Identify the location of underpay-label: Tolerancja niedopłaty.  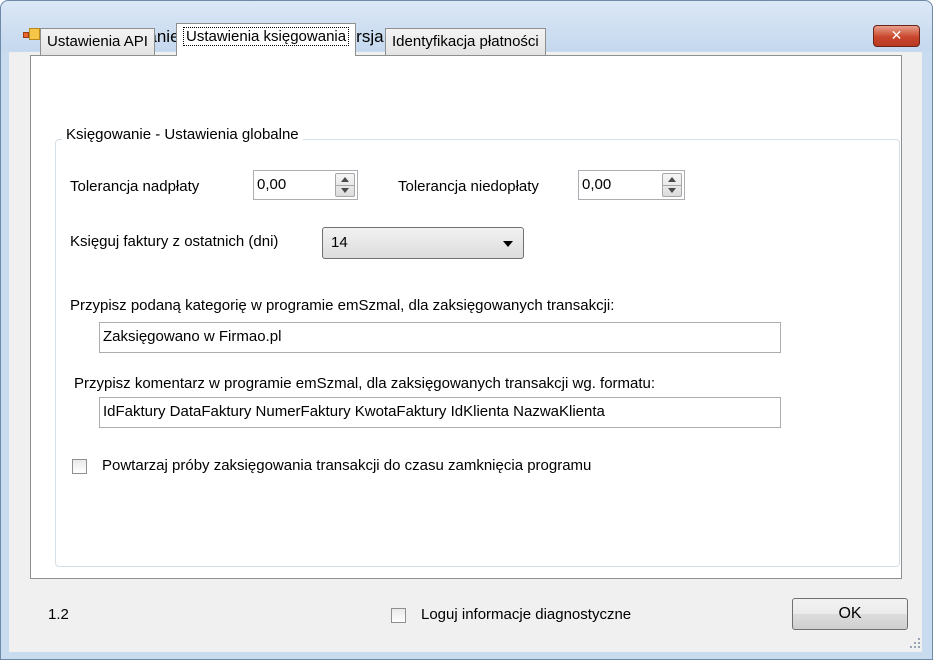
(468, 186).